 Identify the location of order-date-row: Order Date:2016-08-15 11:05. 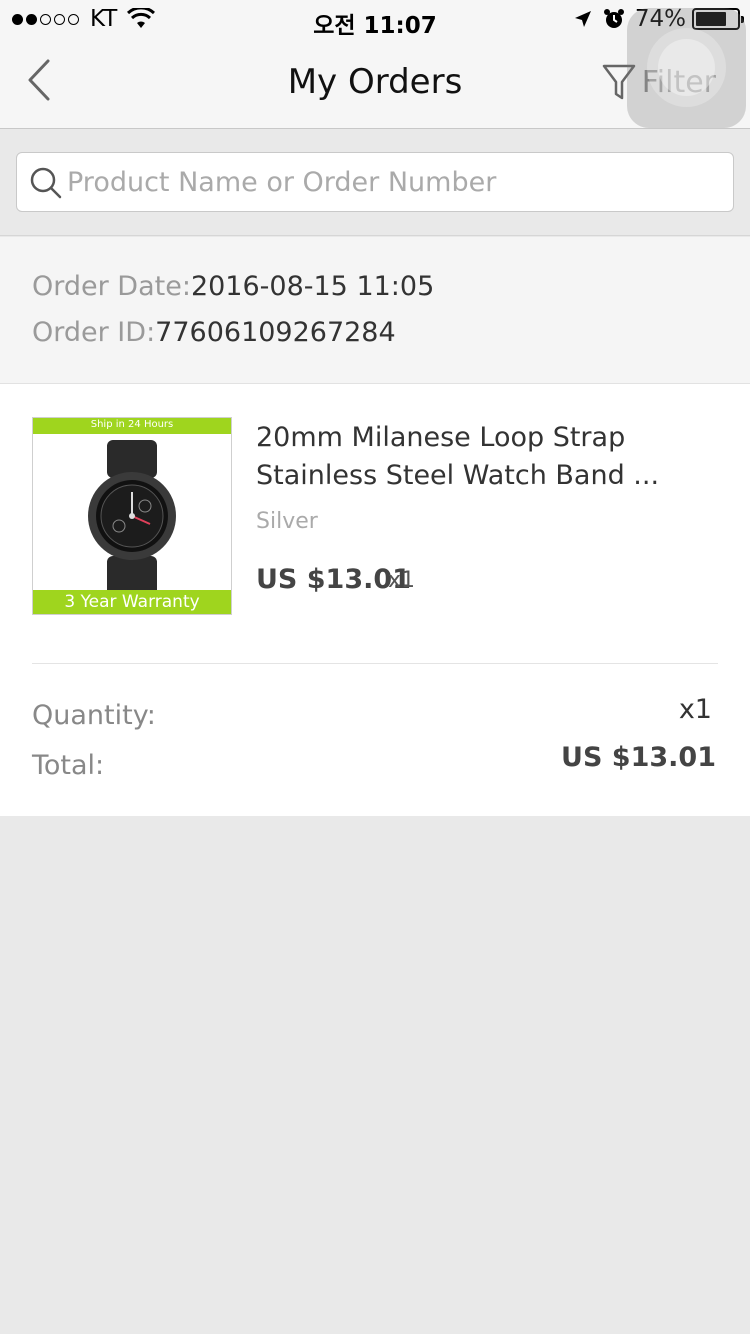
(233, 286).